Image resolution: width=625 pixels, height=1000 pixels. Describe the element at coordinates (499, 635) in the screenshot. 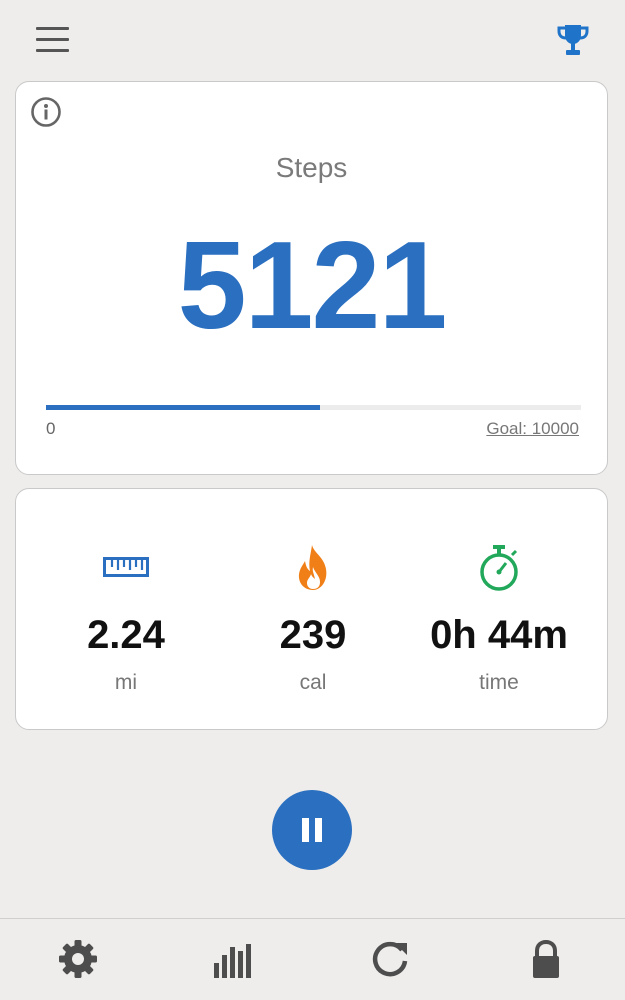

I see `time-value: 0h 44m` at that location.